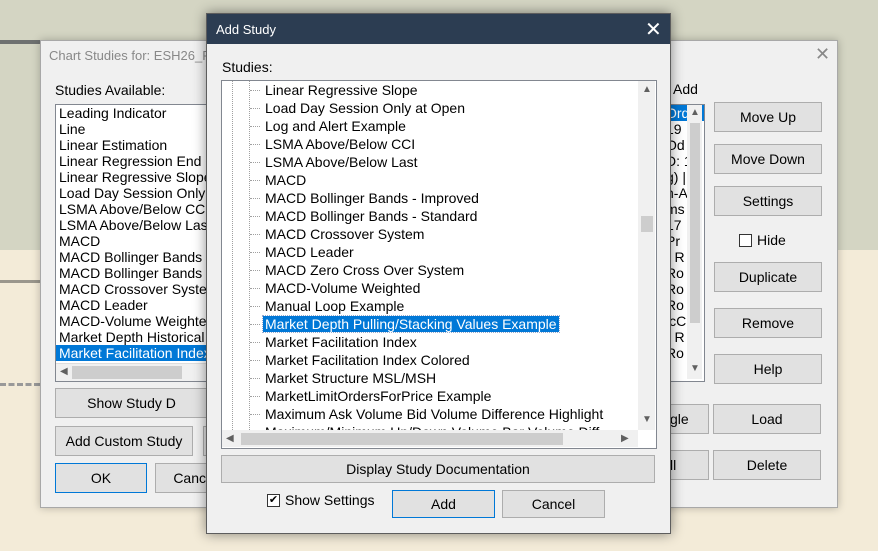  What do you see at coordinates (430, 288) in the screenshot?
I see `tree-item: MACD-Volume Weighted` at bounding box center [430, 288].